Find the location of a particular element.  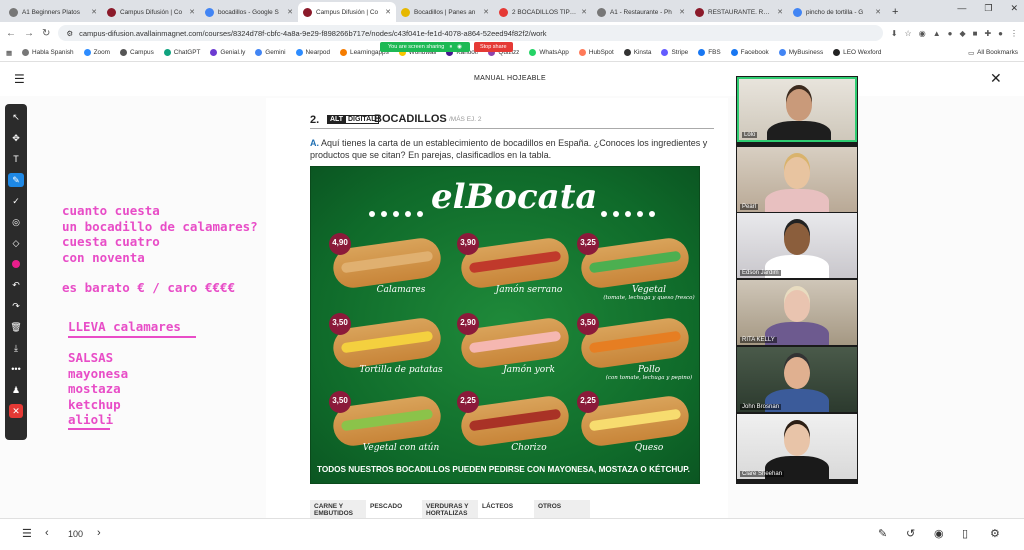

move-icon: ✥ is located at coordinates (16, 138).